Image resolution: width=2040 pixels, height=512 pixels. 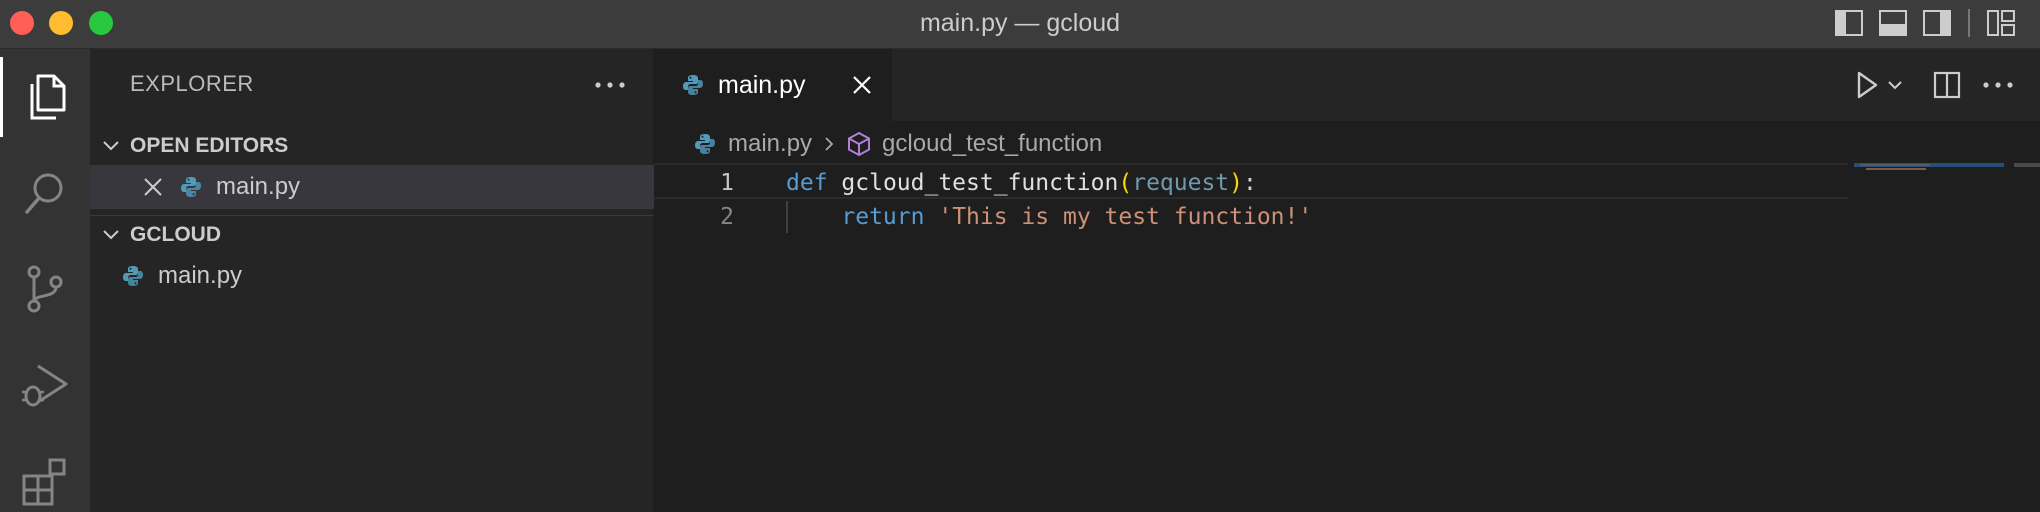 I want to click on run-dropdown-chevron-icon, so click(x=1895, y=85).